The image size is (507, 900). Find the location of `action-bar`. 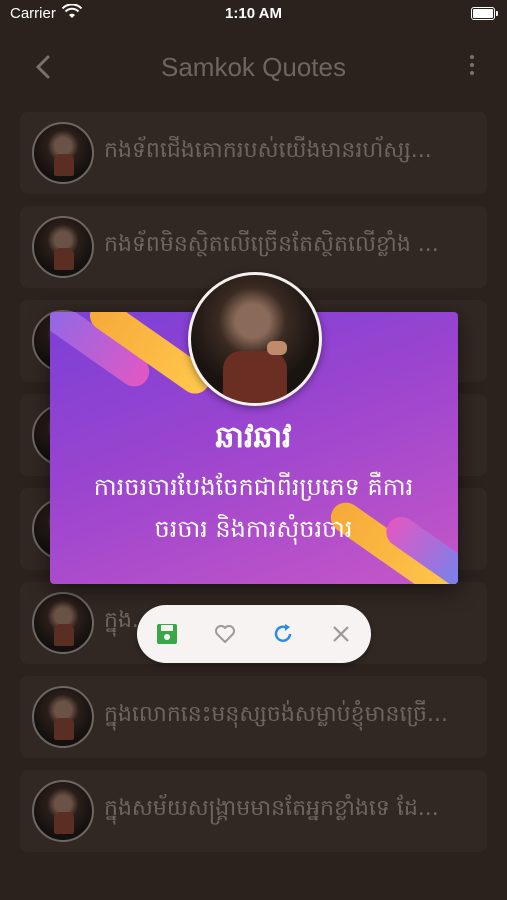

action-bar is located at coordinates (254, 634).